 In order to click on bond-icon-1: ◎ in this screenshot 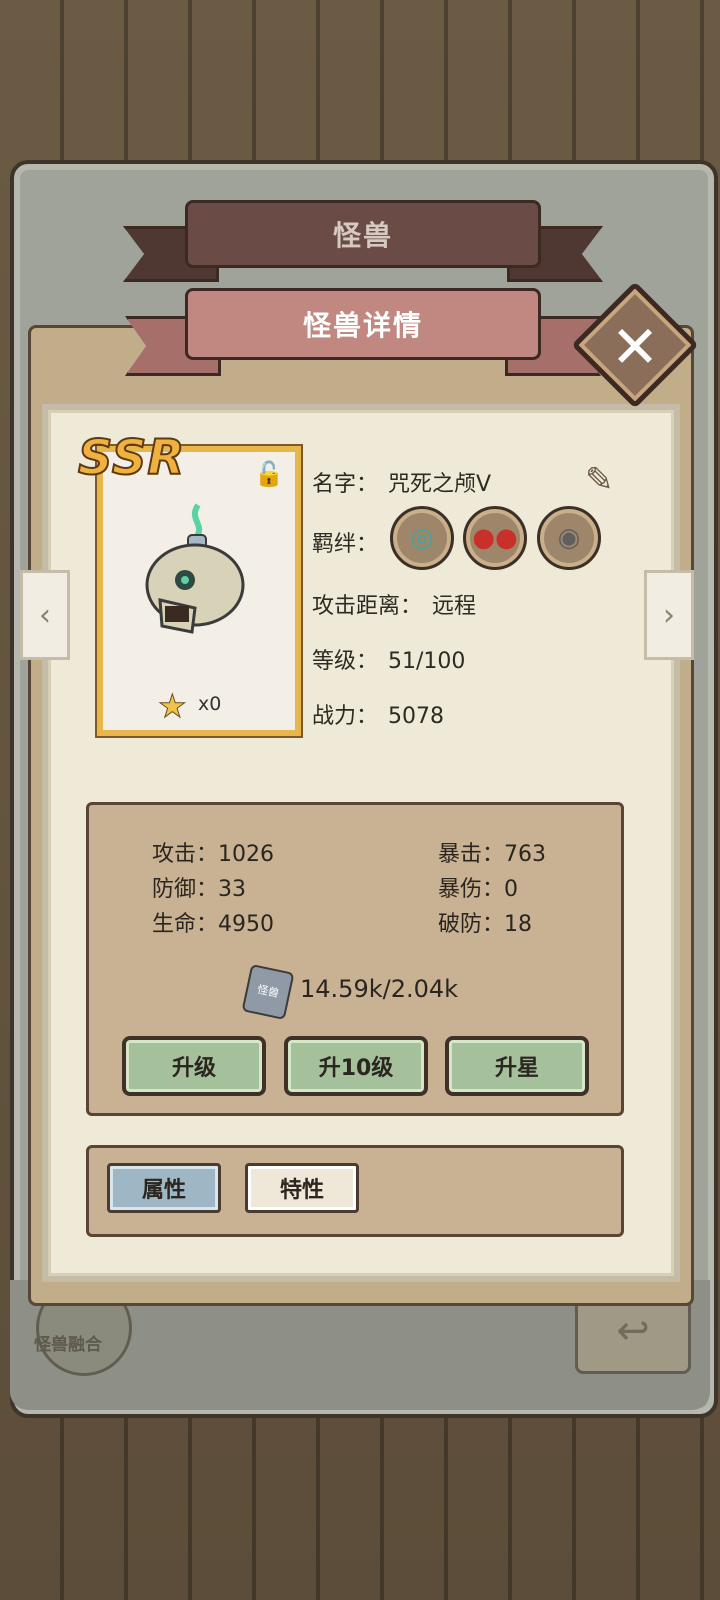, I will do `click(422, 538)`.